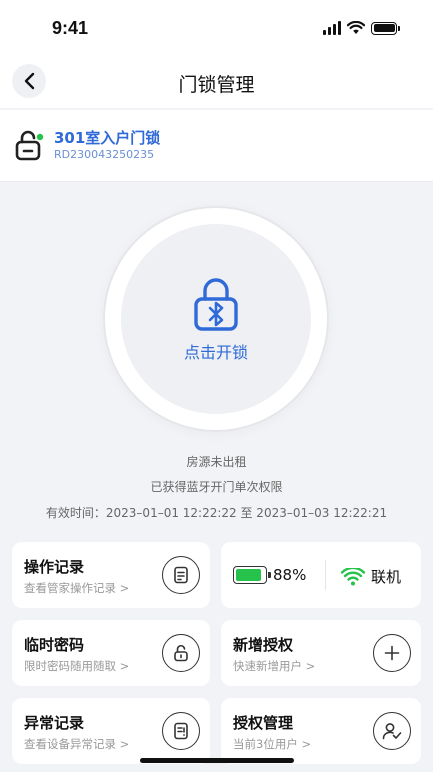  I want to click on status-time: 9:41, so click(70, 28).